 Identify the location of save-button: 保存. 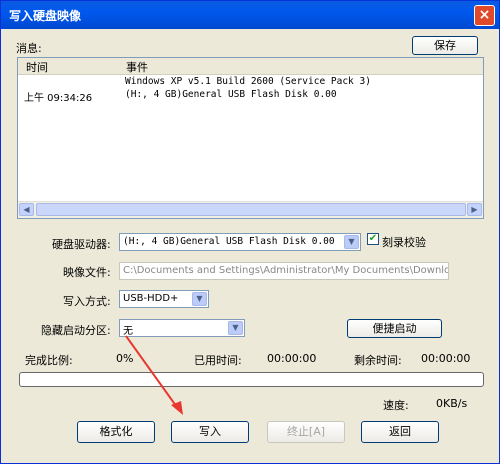
(445, 45).